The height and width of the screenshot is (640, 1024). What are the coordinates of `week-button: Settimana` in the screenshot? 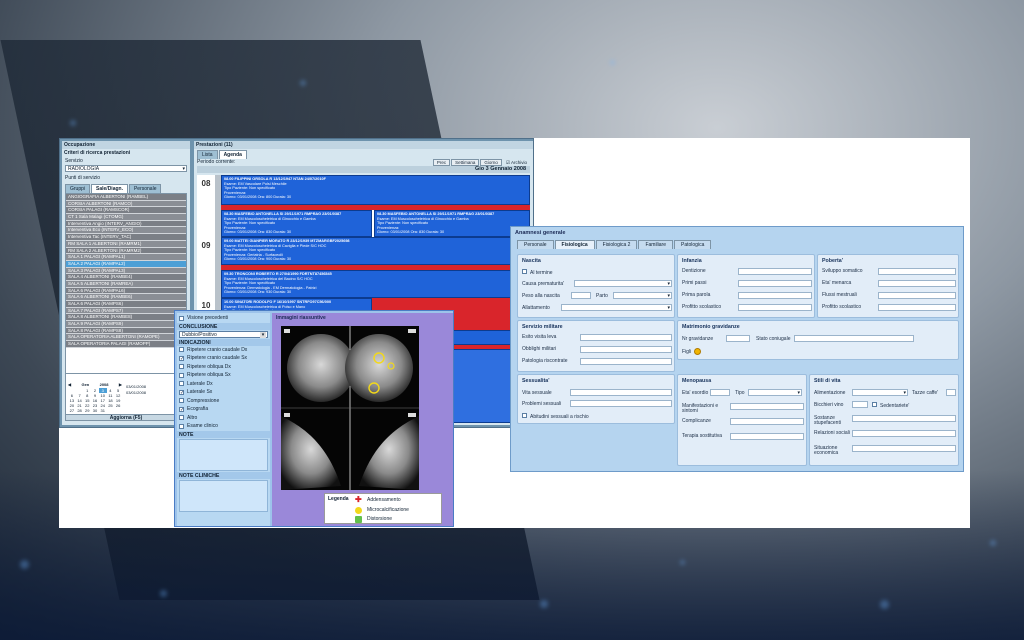 It's located at (465, 162).